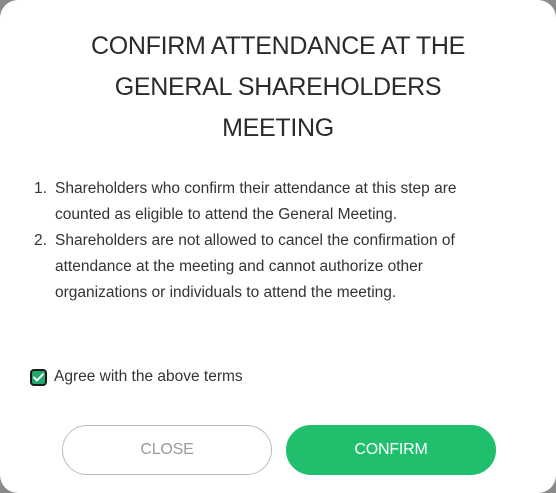  I want to click on agree-terms-label: Agree with the above terms, so click(148, 376).